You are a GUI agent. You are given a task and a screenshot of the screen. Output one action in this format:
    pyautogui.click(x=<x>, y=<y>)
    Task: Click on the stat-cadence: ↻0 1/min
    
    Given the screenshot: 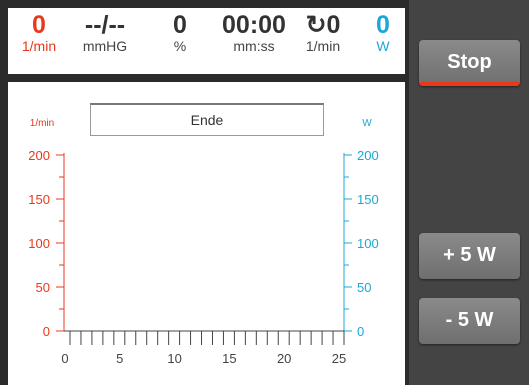 What is the action you would take?
    pyautogui.click(x=323, y=33)
    